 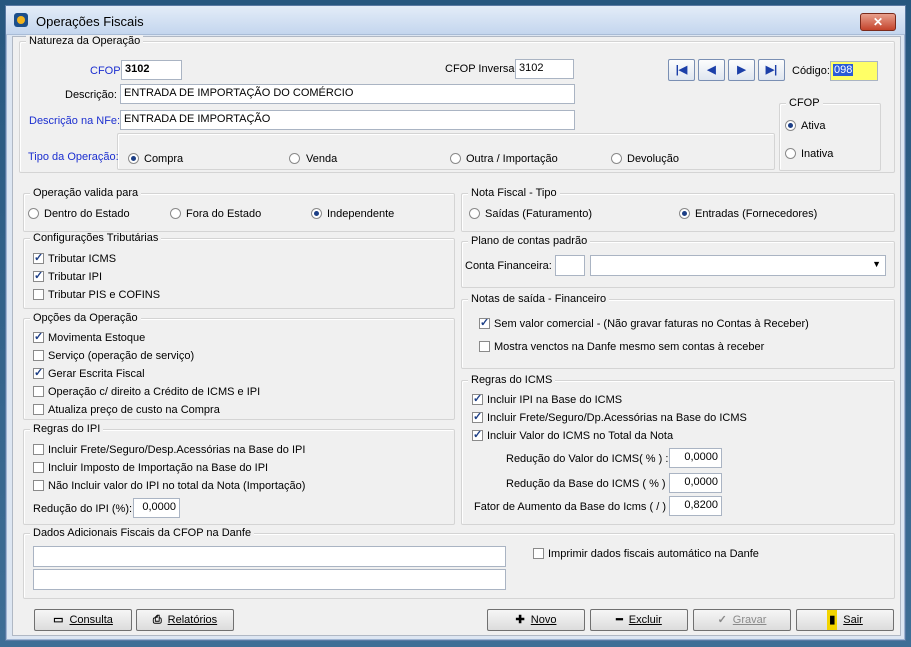 I want to click on movimenta-estoque-checkbox, so click(x=38, y=336).